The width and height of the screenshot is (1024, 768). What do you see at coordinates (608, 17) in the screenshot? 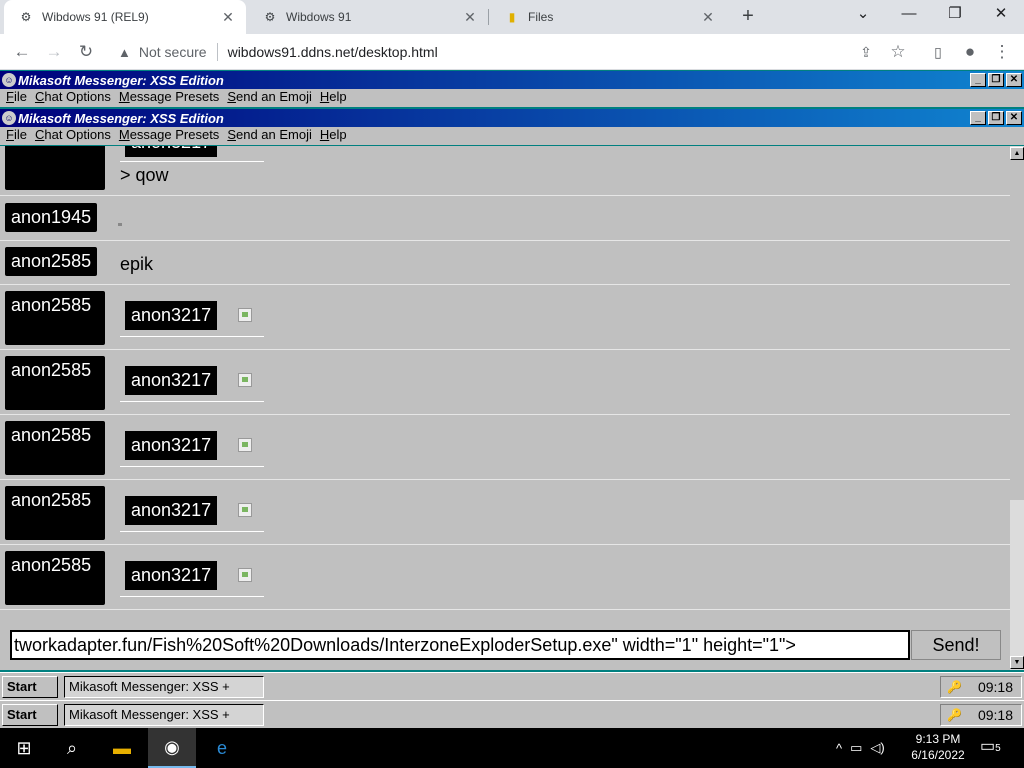
I see `tab-files: ▮ Files ✕` at bounding box center [608, 17].